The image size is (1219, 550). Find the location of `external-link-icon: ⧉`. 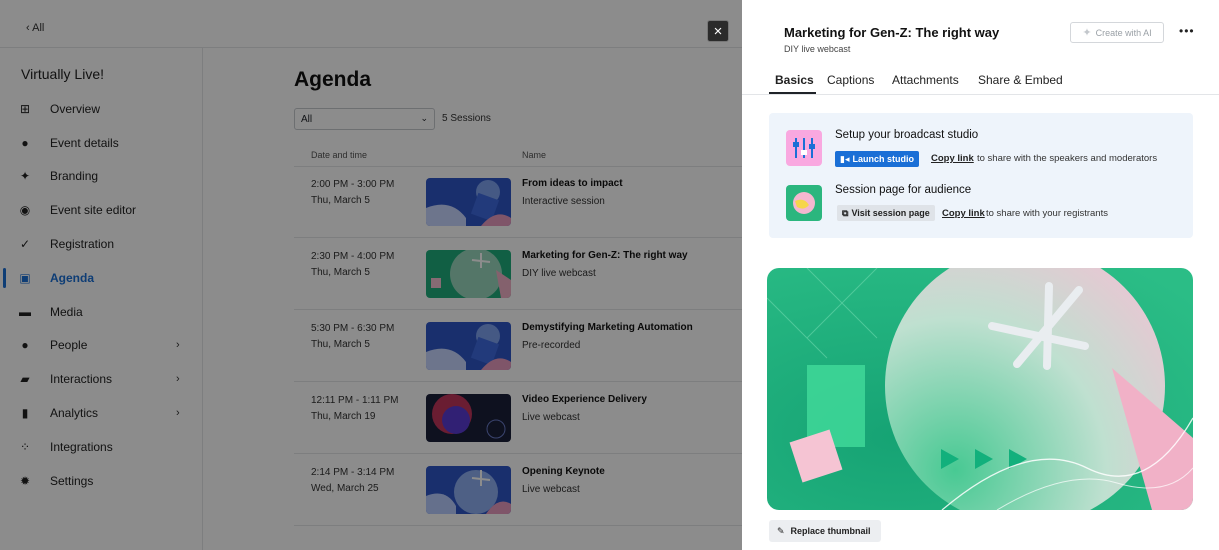

external-link-icon: ⧉ is located at coordinates (845, 212).